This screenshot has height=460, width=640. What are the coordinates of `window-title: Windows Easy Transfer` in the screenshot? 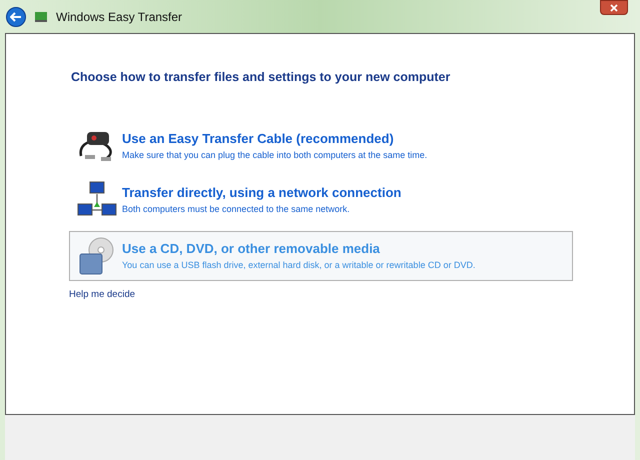 It's located at (119, 17).